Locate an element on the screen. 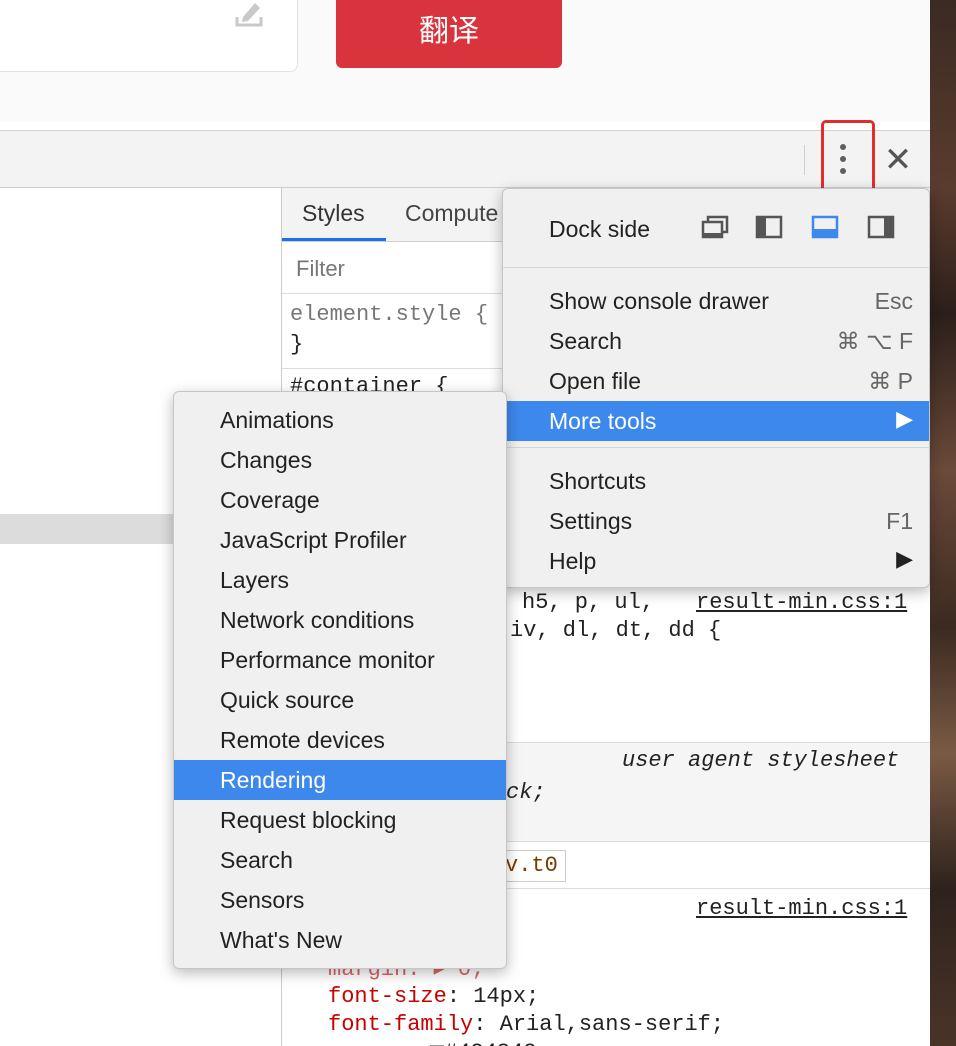 The width and height of the screenshot is (956, 1046). menu-item-label: Help is located at coordinates (573, 561).